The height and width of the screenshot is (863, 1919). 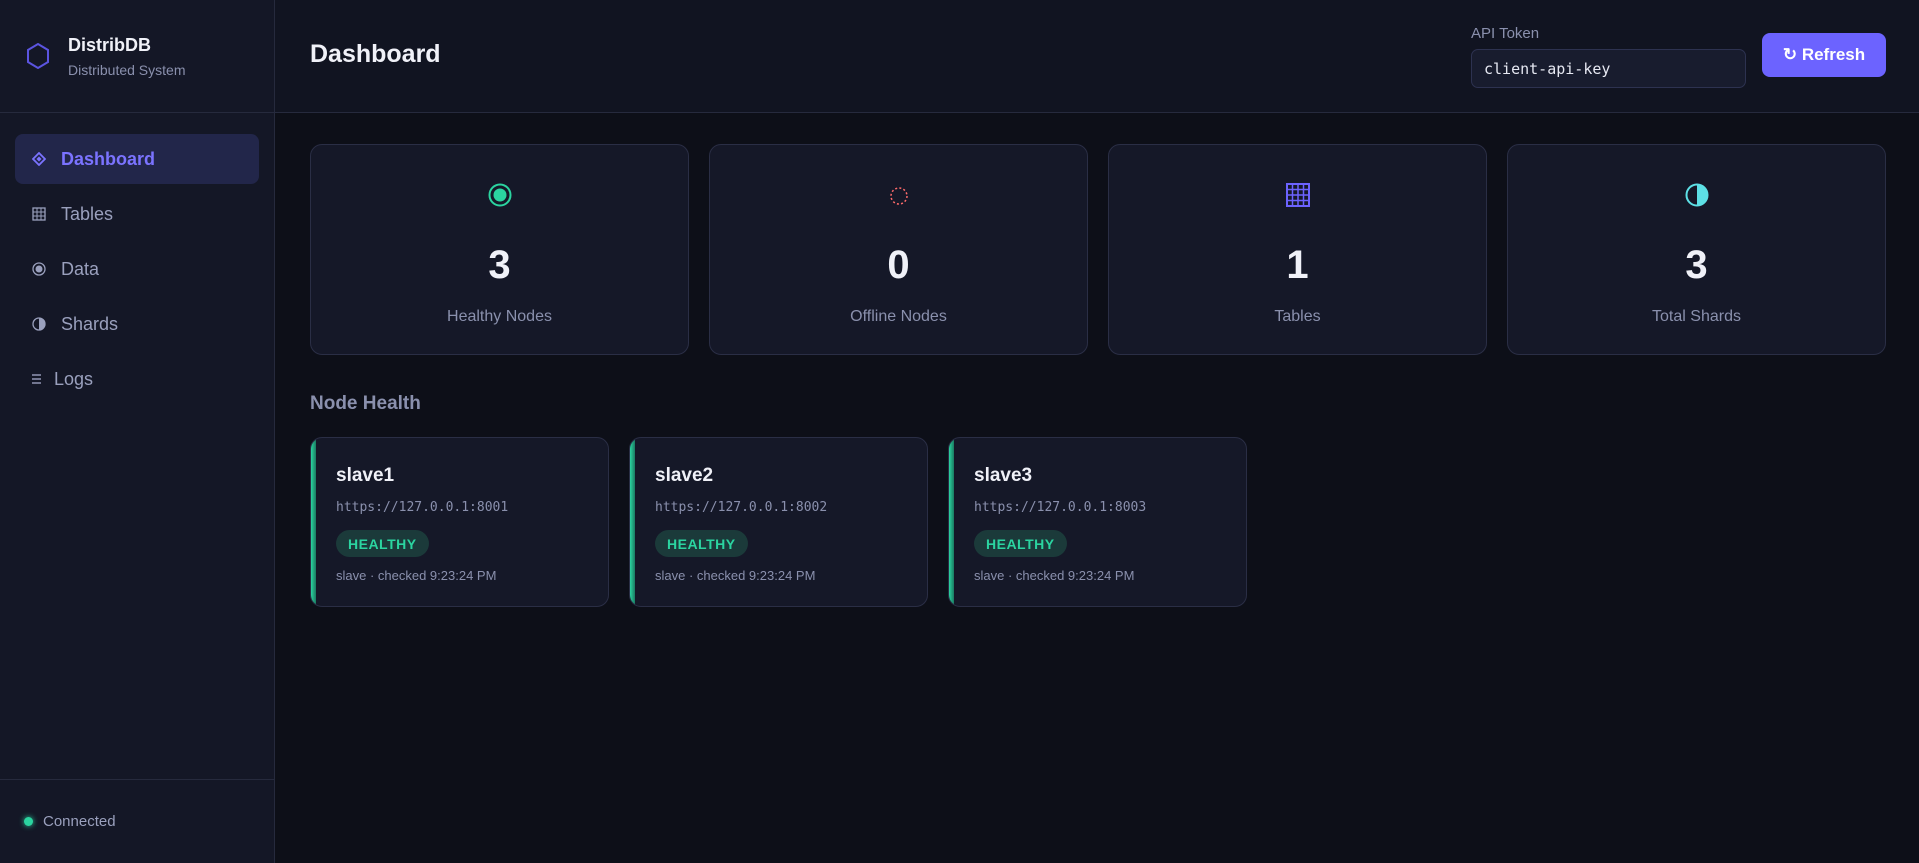 I want to click on node-name: slave1, so click(x=365, y=475).